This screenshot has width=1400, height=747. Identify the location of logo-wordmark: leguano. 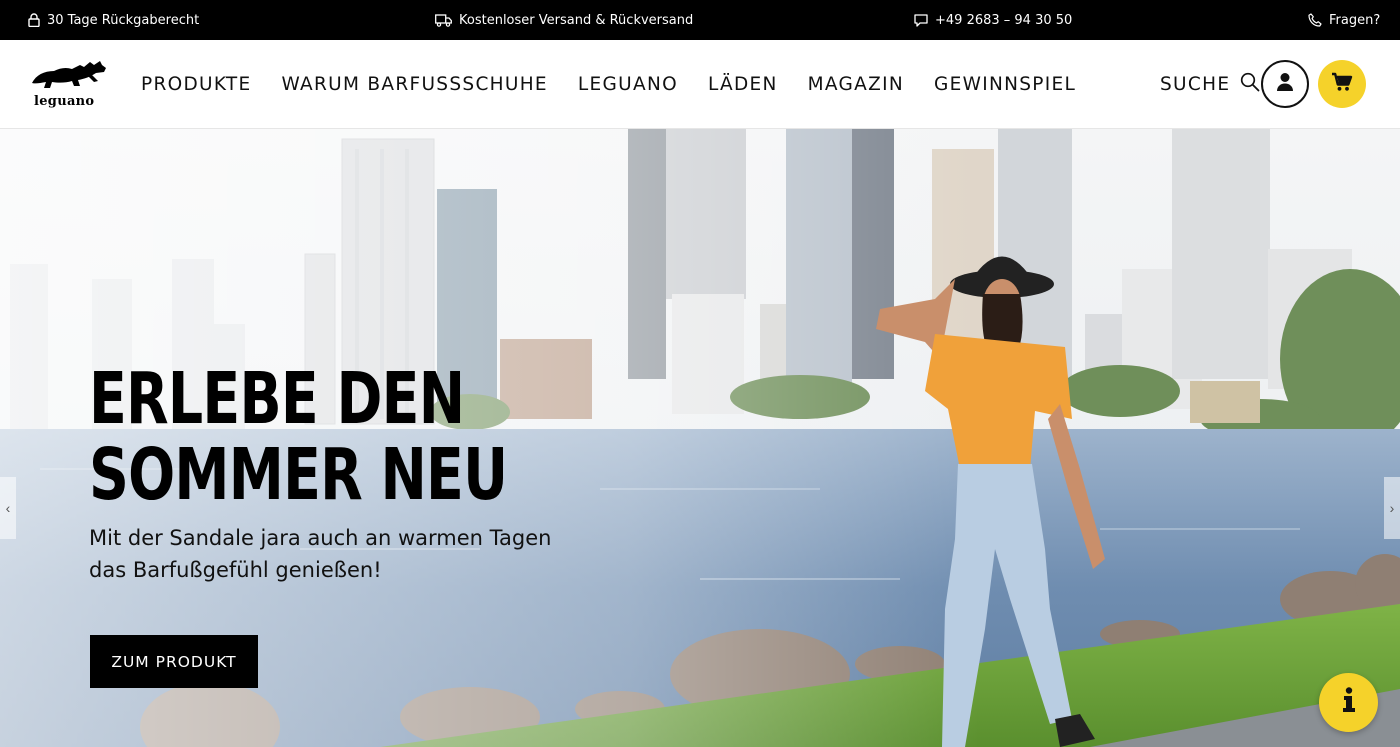
(64, 101).